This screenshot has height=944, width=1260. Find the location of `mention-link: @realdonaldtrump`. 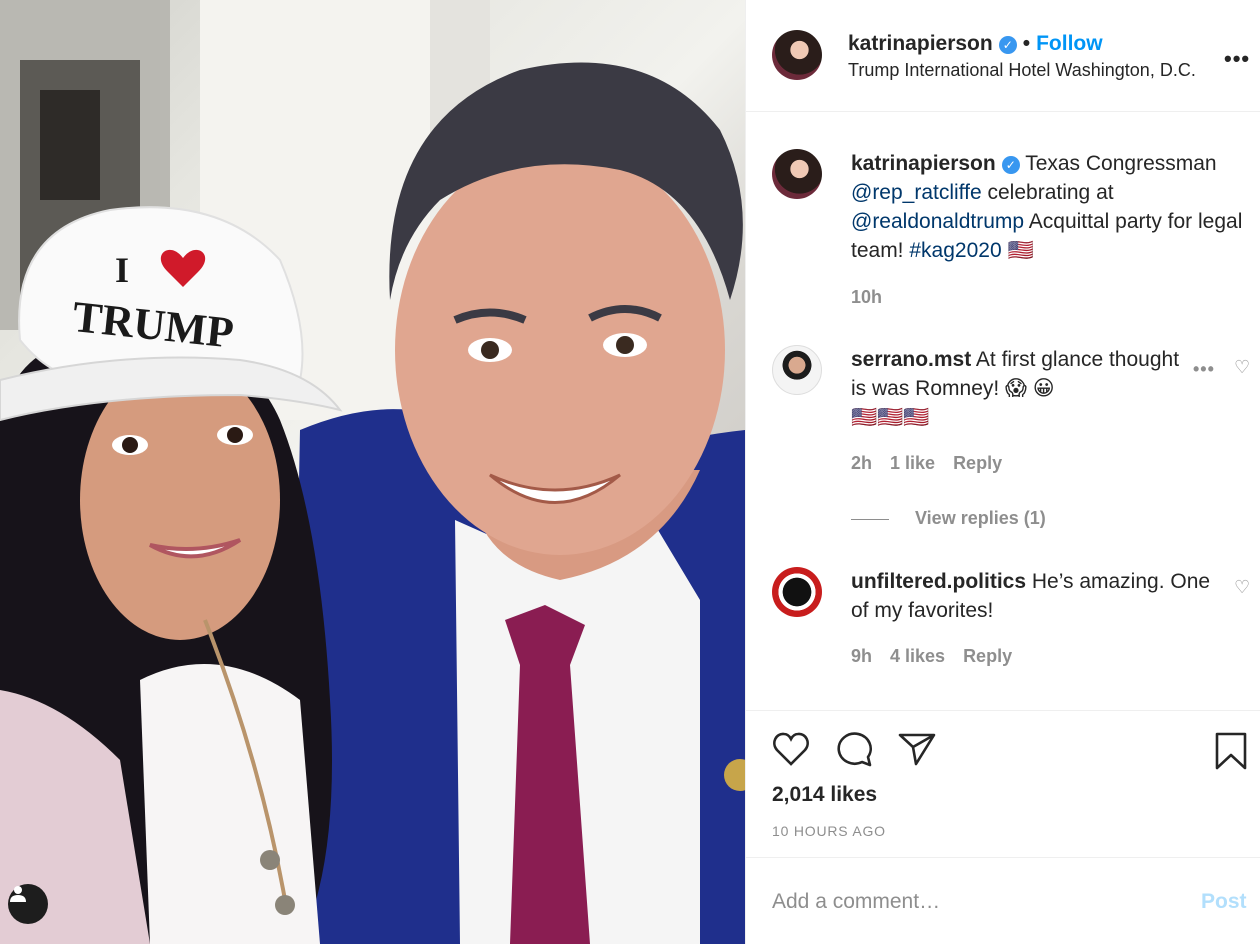

mention-link: @realdonaldtrump is located at coordinates (937, 221).